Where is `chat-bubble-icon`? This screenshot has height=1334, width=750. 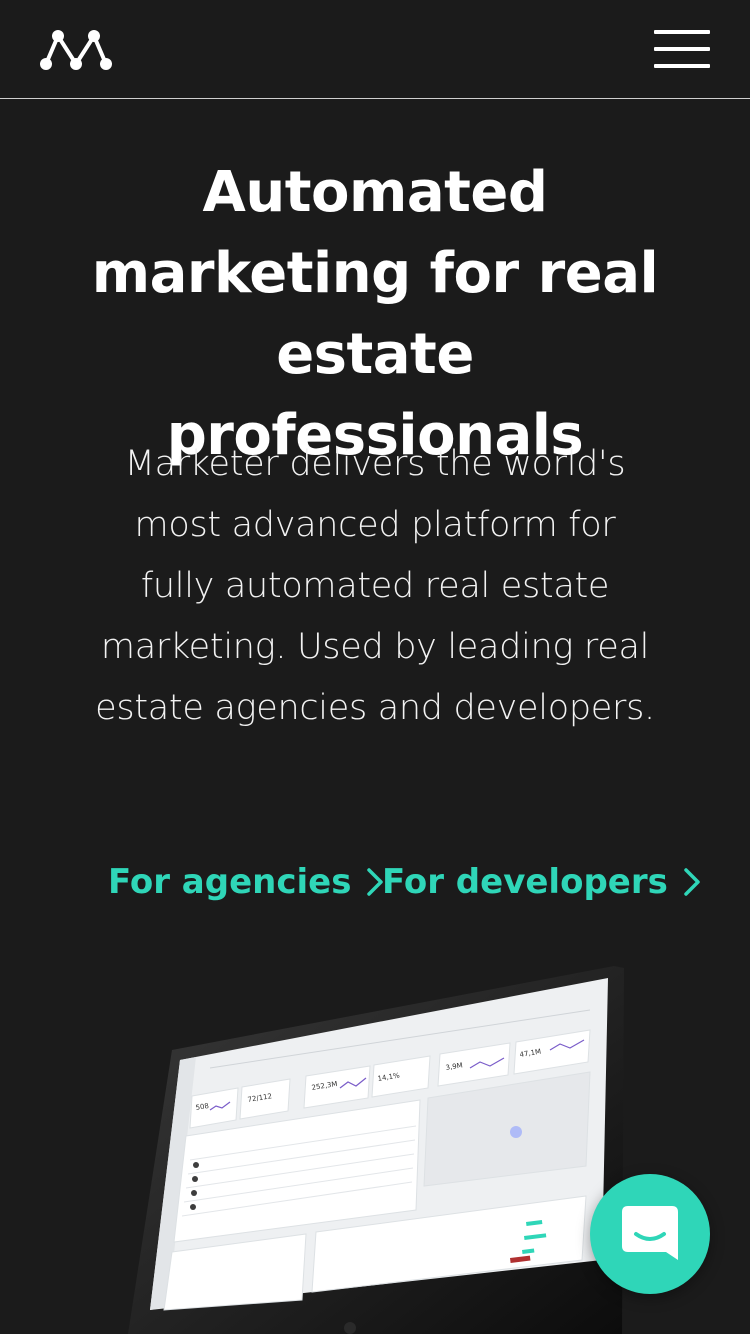
chat-bubble-icon is located at coordinates (650, 1233).